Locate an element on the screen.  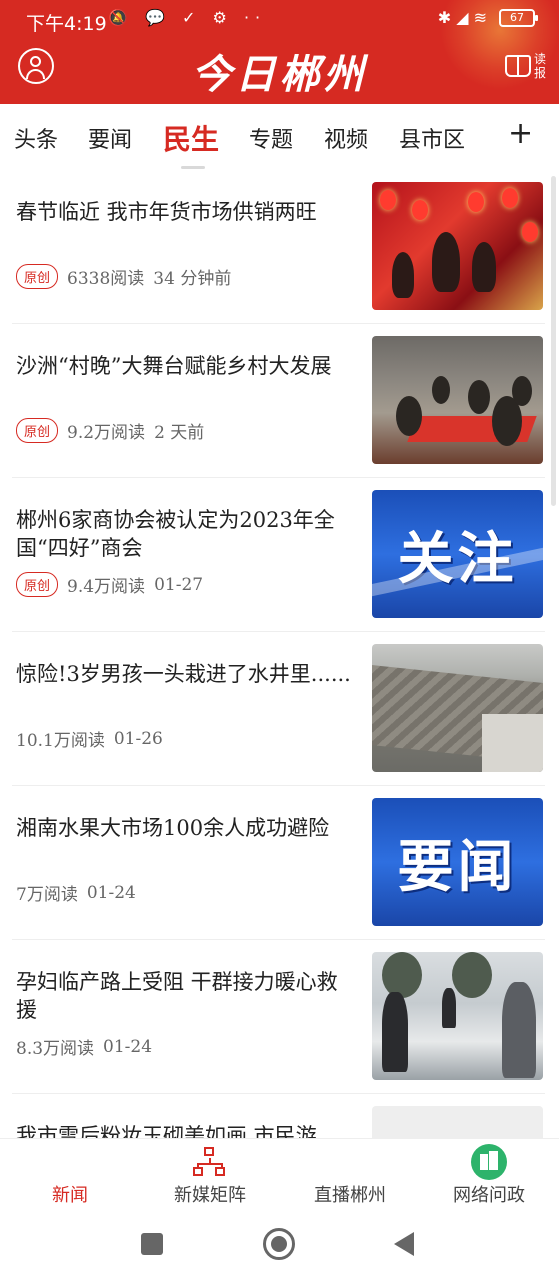
nav-live-label: 直播郴州 is located at coordinates (350, 1195).